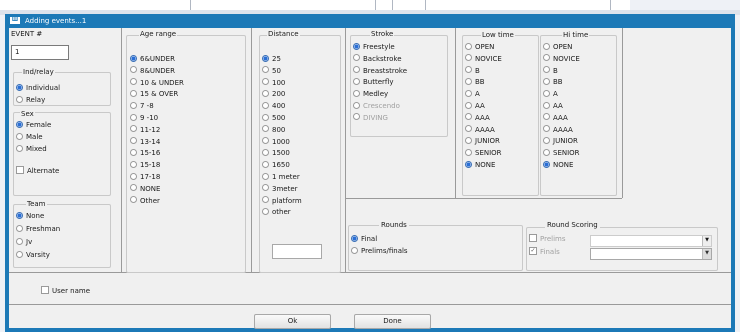 The image size is (740, 332). What do you see at coordinates (30, 100) in the screenshot?
I see `radio-relay: Relay` at bounding box center [30, 100].